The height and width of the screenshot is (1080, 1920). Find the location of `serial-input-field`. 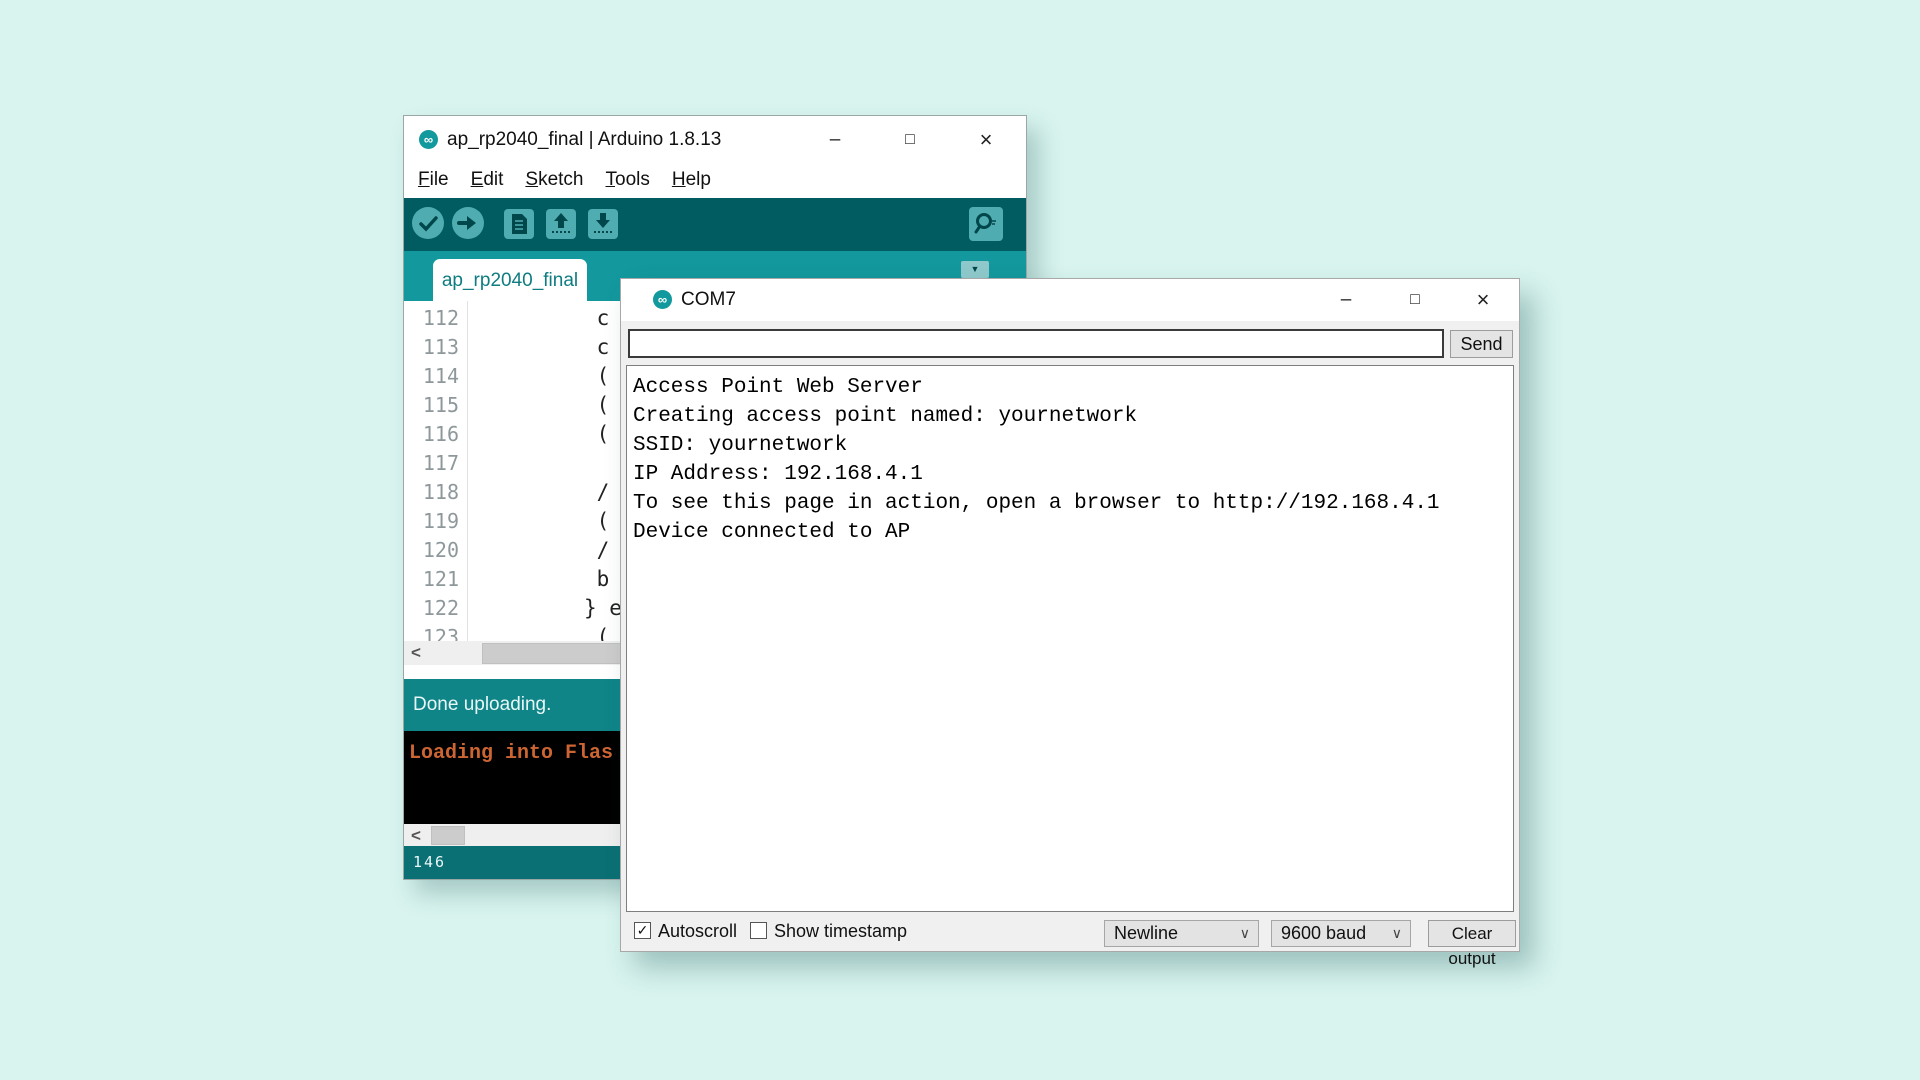

serial-input-field is located at coordinates (1036, 343).